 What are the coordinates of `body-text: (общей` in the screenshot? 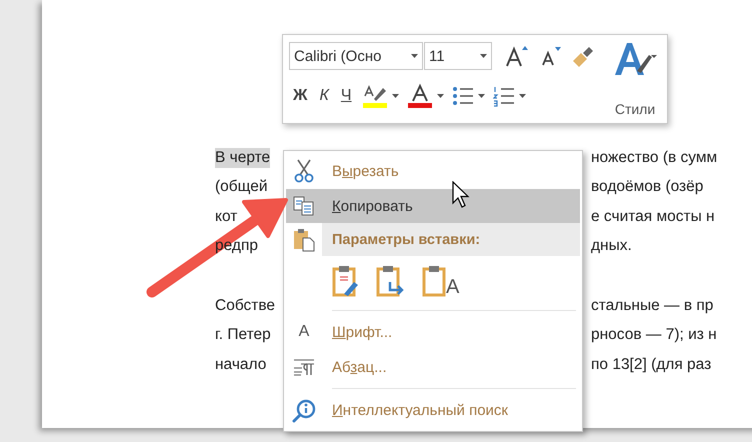 It's located at (241, 187).